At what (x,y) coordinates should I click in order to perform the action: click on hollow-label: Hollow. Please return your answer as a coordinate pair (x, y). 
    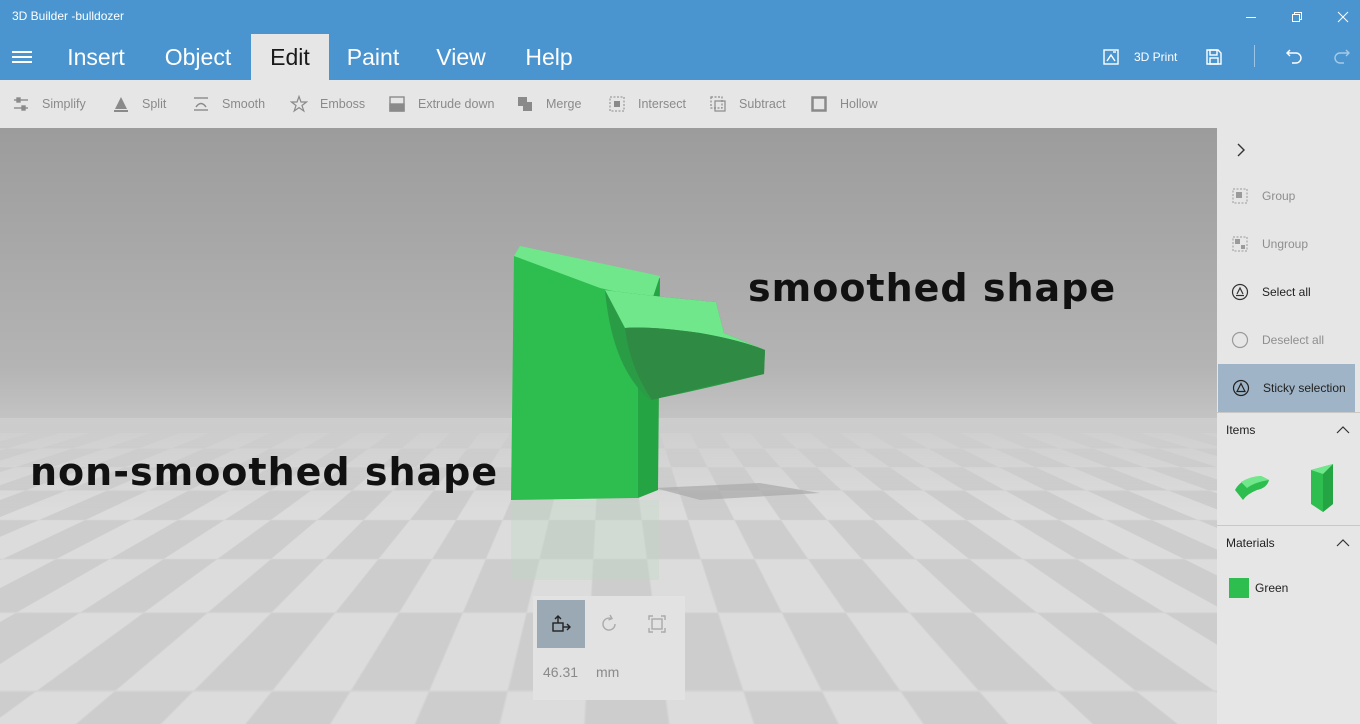
    Looking at the image, I should click on (859, 104).